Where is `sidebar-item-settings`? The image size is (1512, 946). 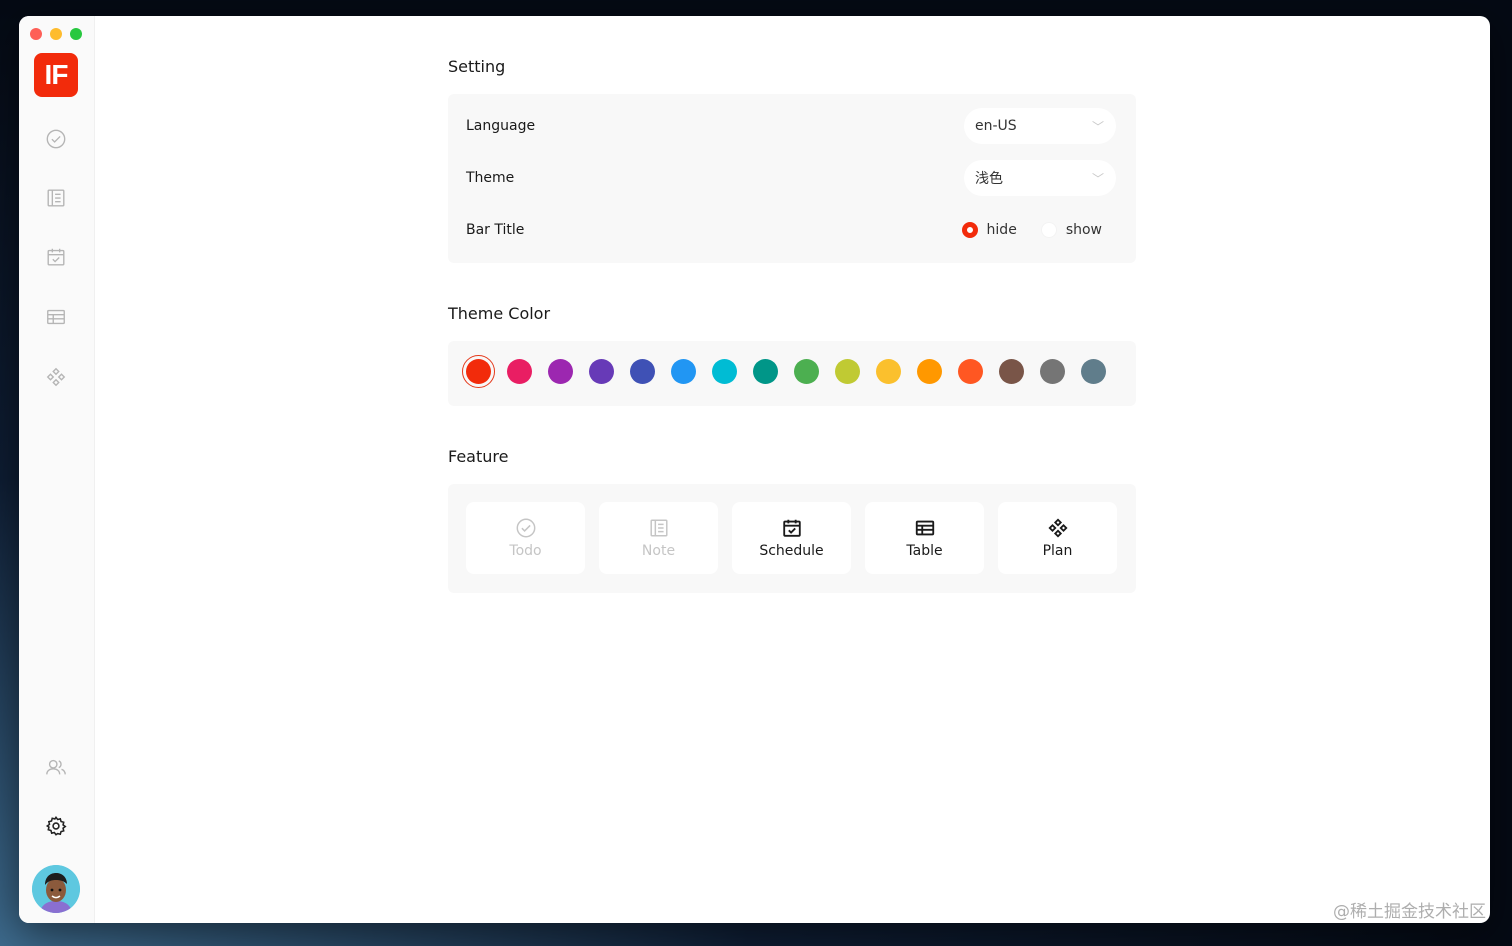 sidebar-item-settings is located at coordinates (56, 826).